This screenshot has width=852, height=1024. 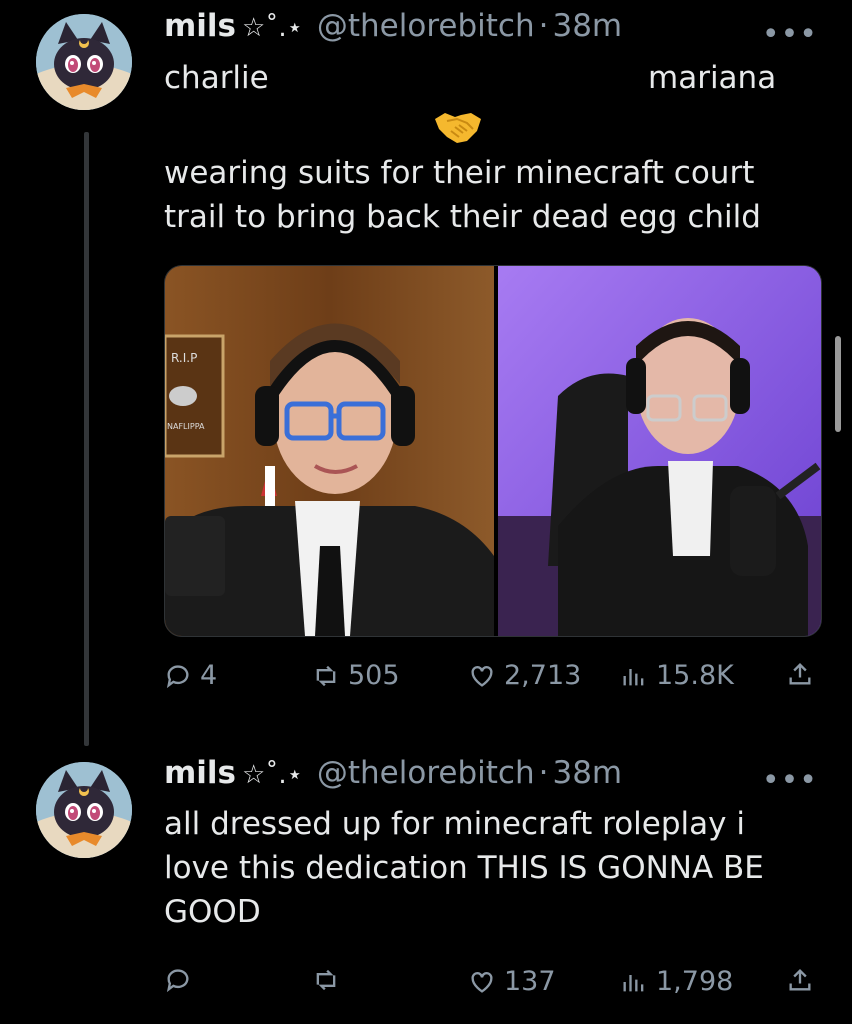 I want to click on handshake-emoji, so click(x=458, y=128).